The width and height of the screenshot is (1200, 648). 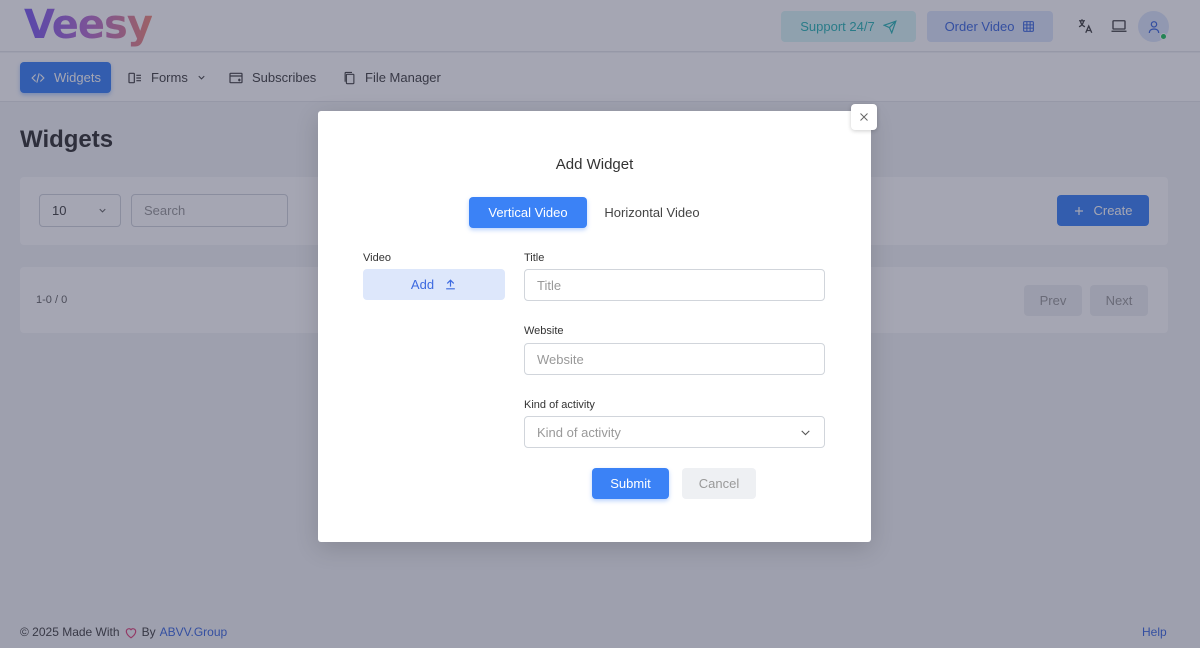 What do you see at coordinates (560, 359) in the screenshot?
I see `website-placeholder: Website` at bounding box center [560, 359].